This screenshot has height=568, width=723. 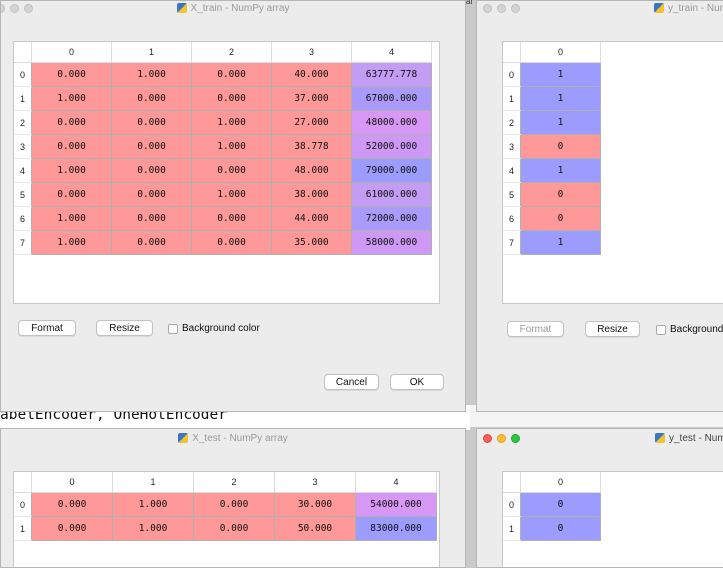 What do you see at coordinates (311, 170) in the screenshot?
I see `table-cell: 48.000` at bounding box center [311, 170].